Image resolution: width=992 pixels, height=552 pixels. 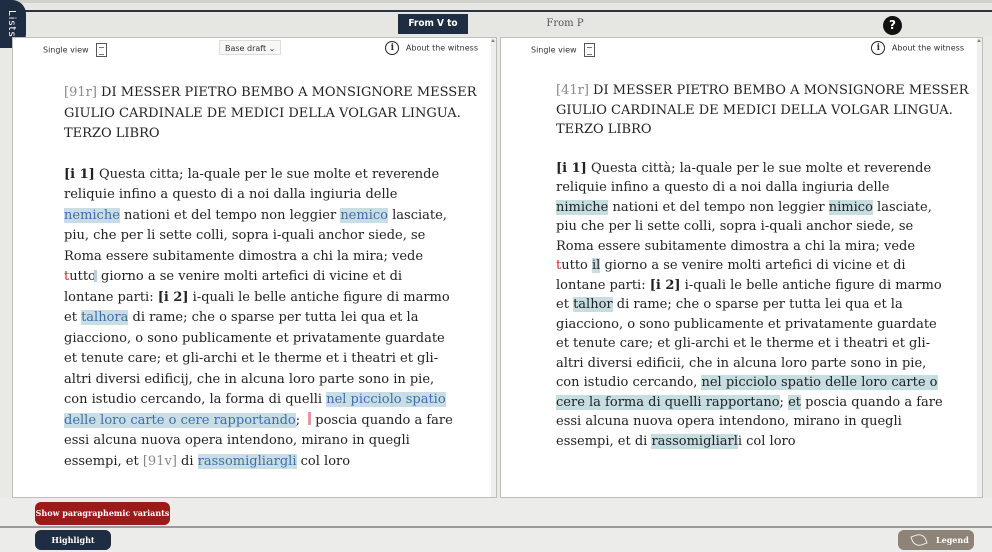 What do you see at coordinates (565, 31) in the screenshot?
I see `mode-p-to-t-button: From P to T` at bounding box center [565, 31].